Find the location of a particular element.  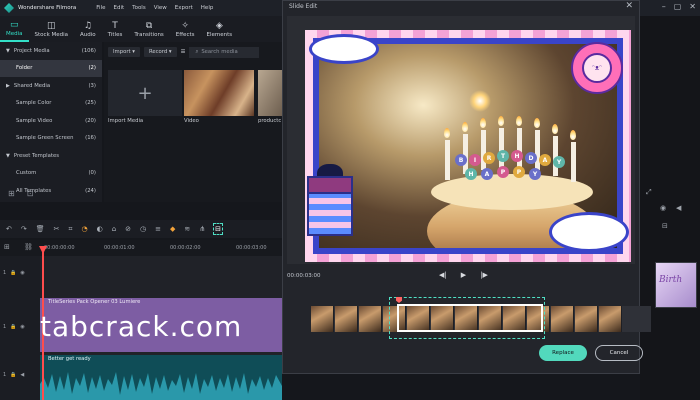

zoom-out-icon: ⊟ is located at coordinates (665, 226).